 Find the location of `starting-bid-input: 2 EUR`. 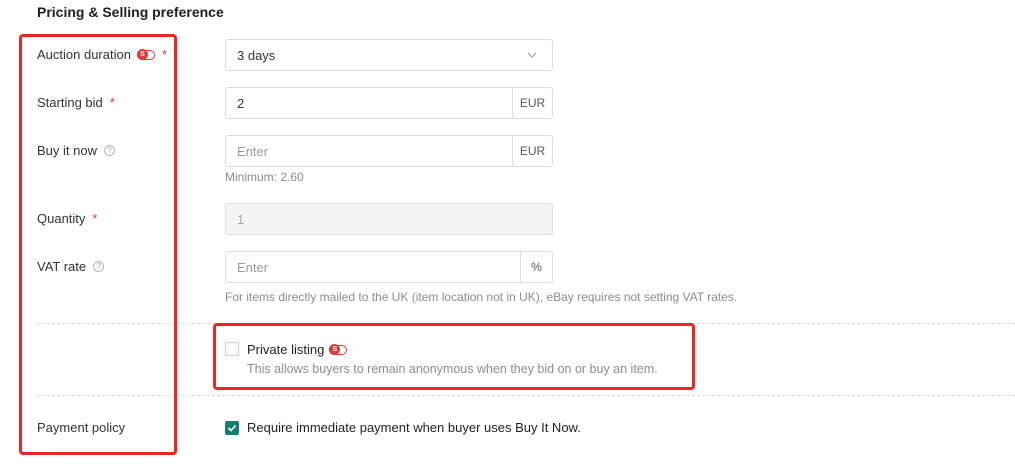

starting-bid-input: 2 EUR is located at coordinates (389, 103).